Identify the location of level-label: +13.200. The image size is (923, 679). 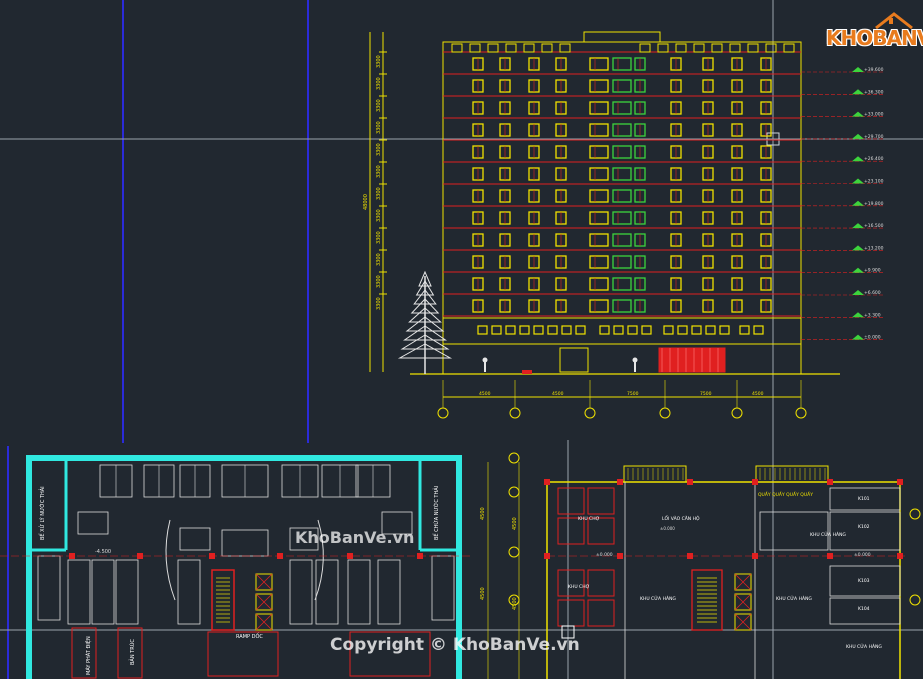
(874, 248).